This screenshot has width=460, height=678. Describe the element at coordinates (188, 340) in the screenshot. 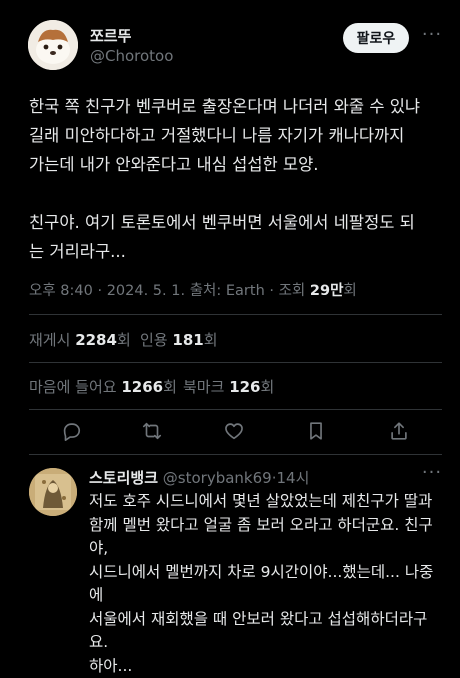

I see `quotes-count: 181` at that location.